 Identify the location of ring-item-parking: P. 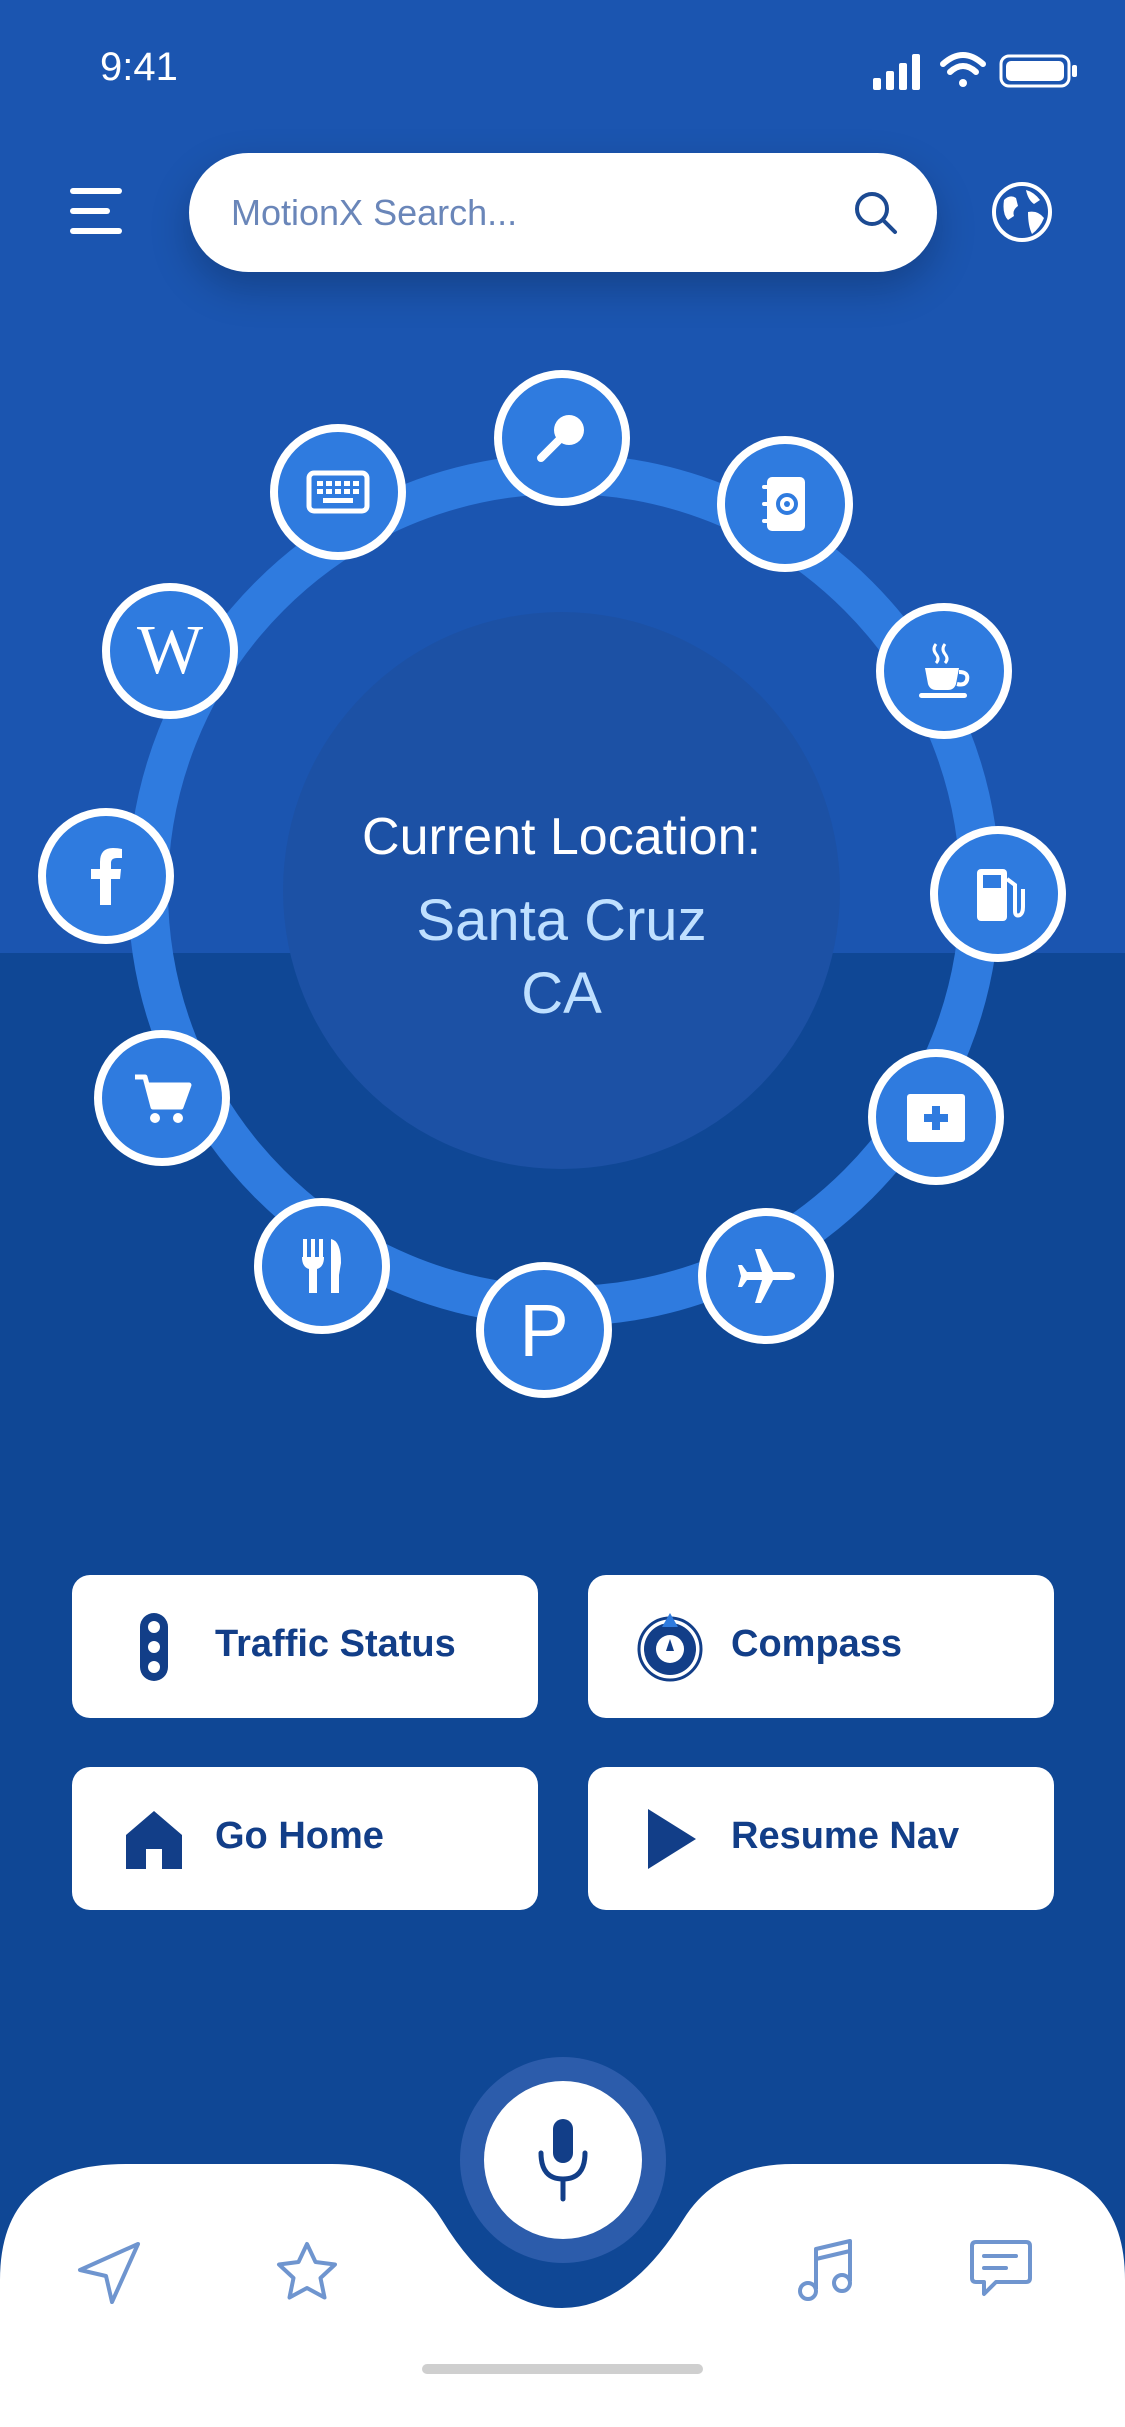
(544, 1330).